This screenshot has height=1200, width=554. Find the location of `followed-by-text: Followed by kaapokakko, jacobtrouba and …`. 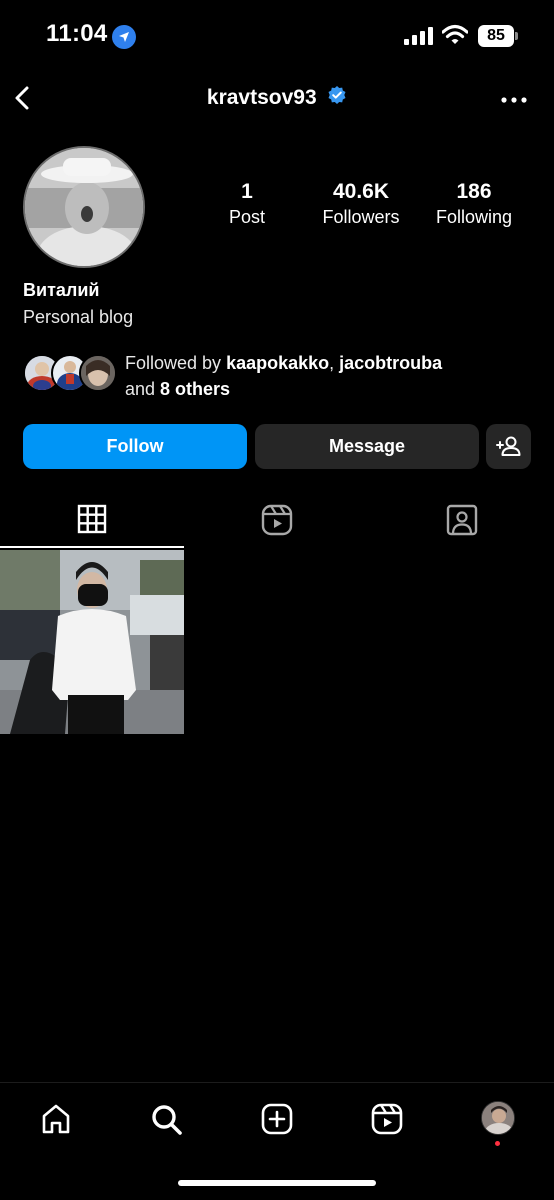

followed-by-text: Followed by kaapokakko, jacobtrouba and … is located at coordinates (335, 376).